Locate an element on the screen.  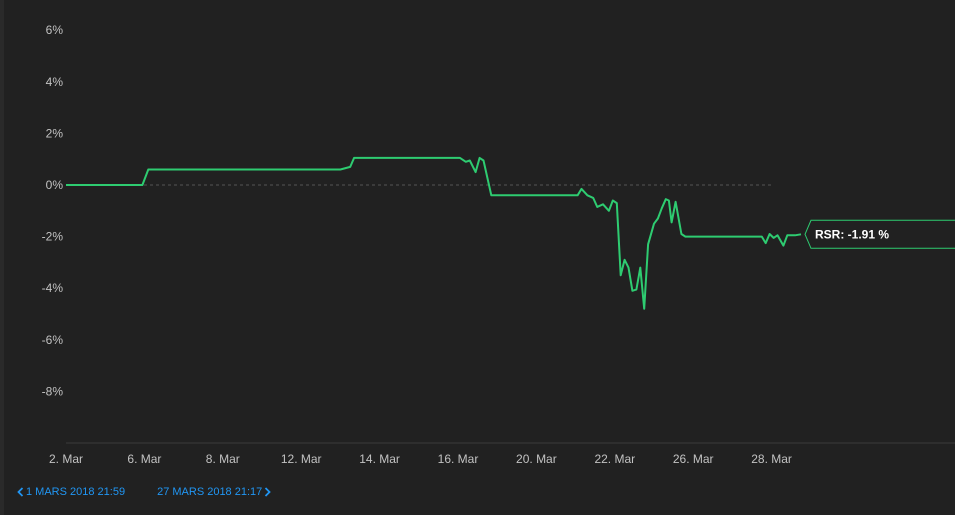
range-start-link: 1 MARS 2018 21:59 is located at coordinates (70, 492).